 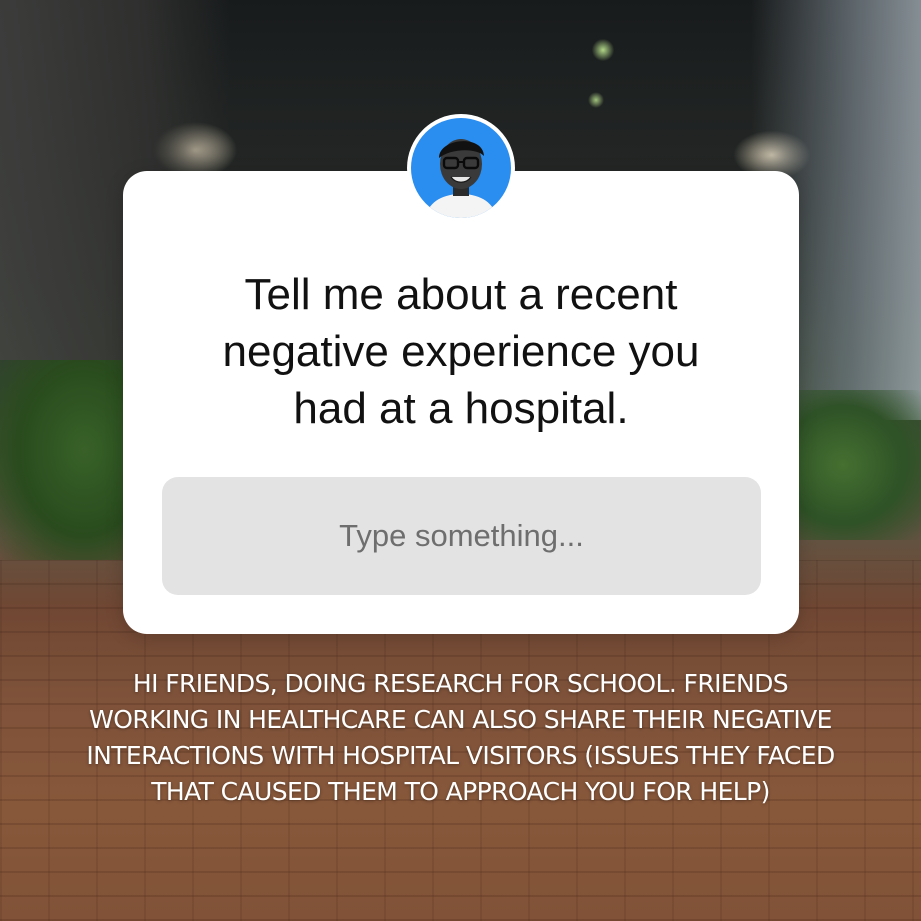 I want to click on profile-photo-icon, so click(x=461, y=168).